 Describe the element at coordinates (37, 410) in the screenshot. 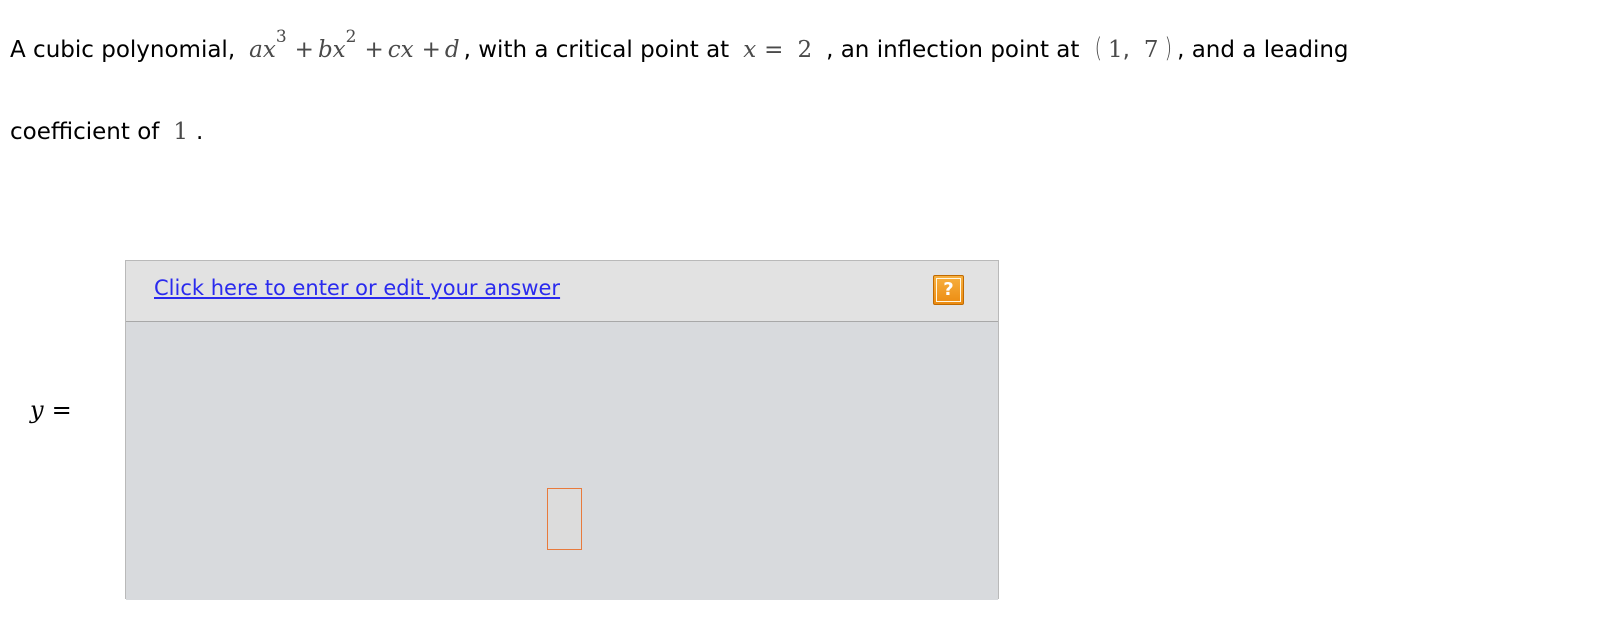

I see `answer-lhs-var: y` at that location.